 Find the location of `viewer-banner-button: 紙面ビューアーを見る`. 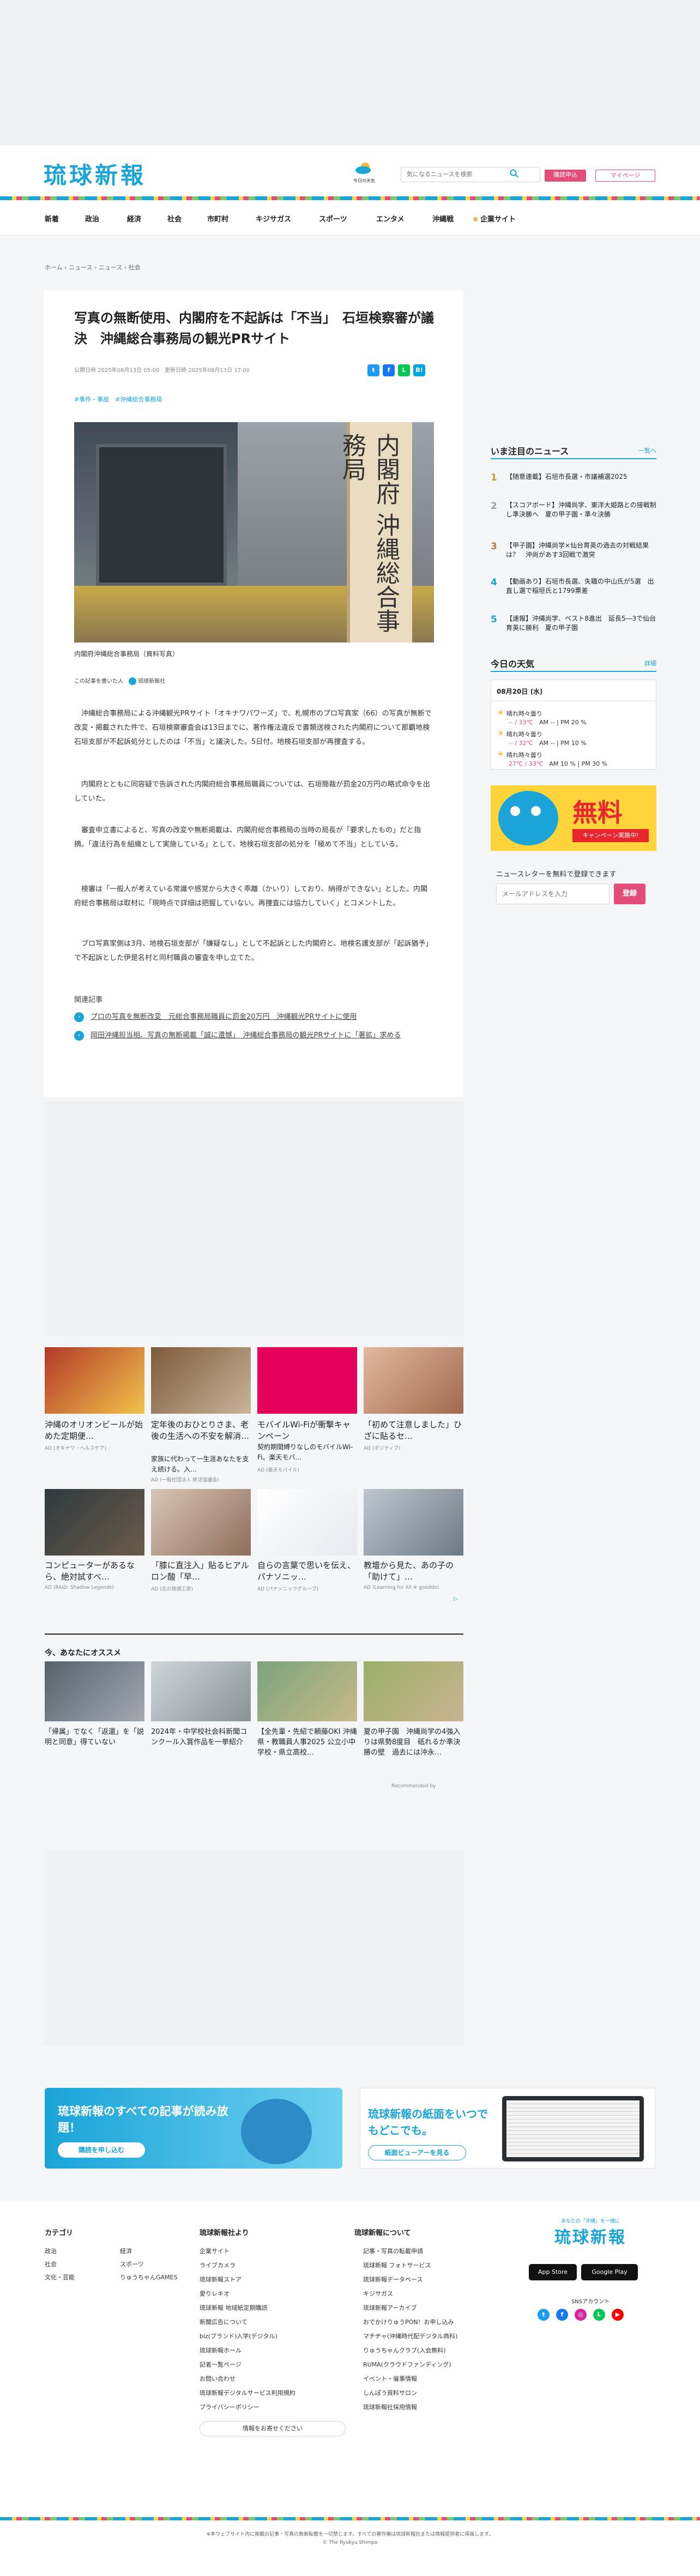

viewer-banner-button: 紙面ビューアーを見る is located at coordinates (417, 2153).